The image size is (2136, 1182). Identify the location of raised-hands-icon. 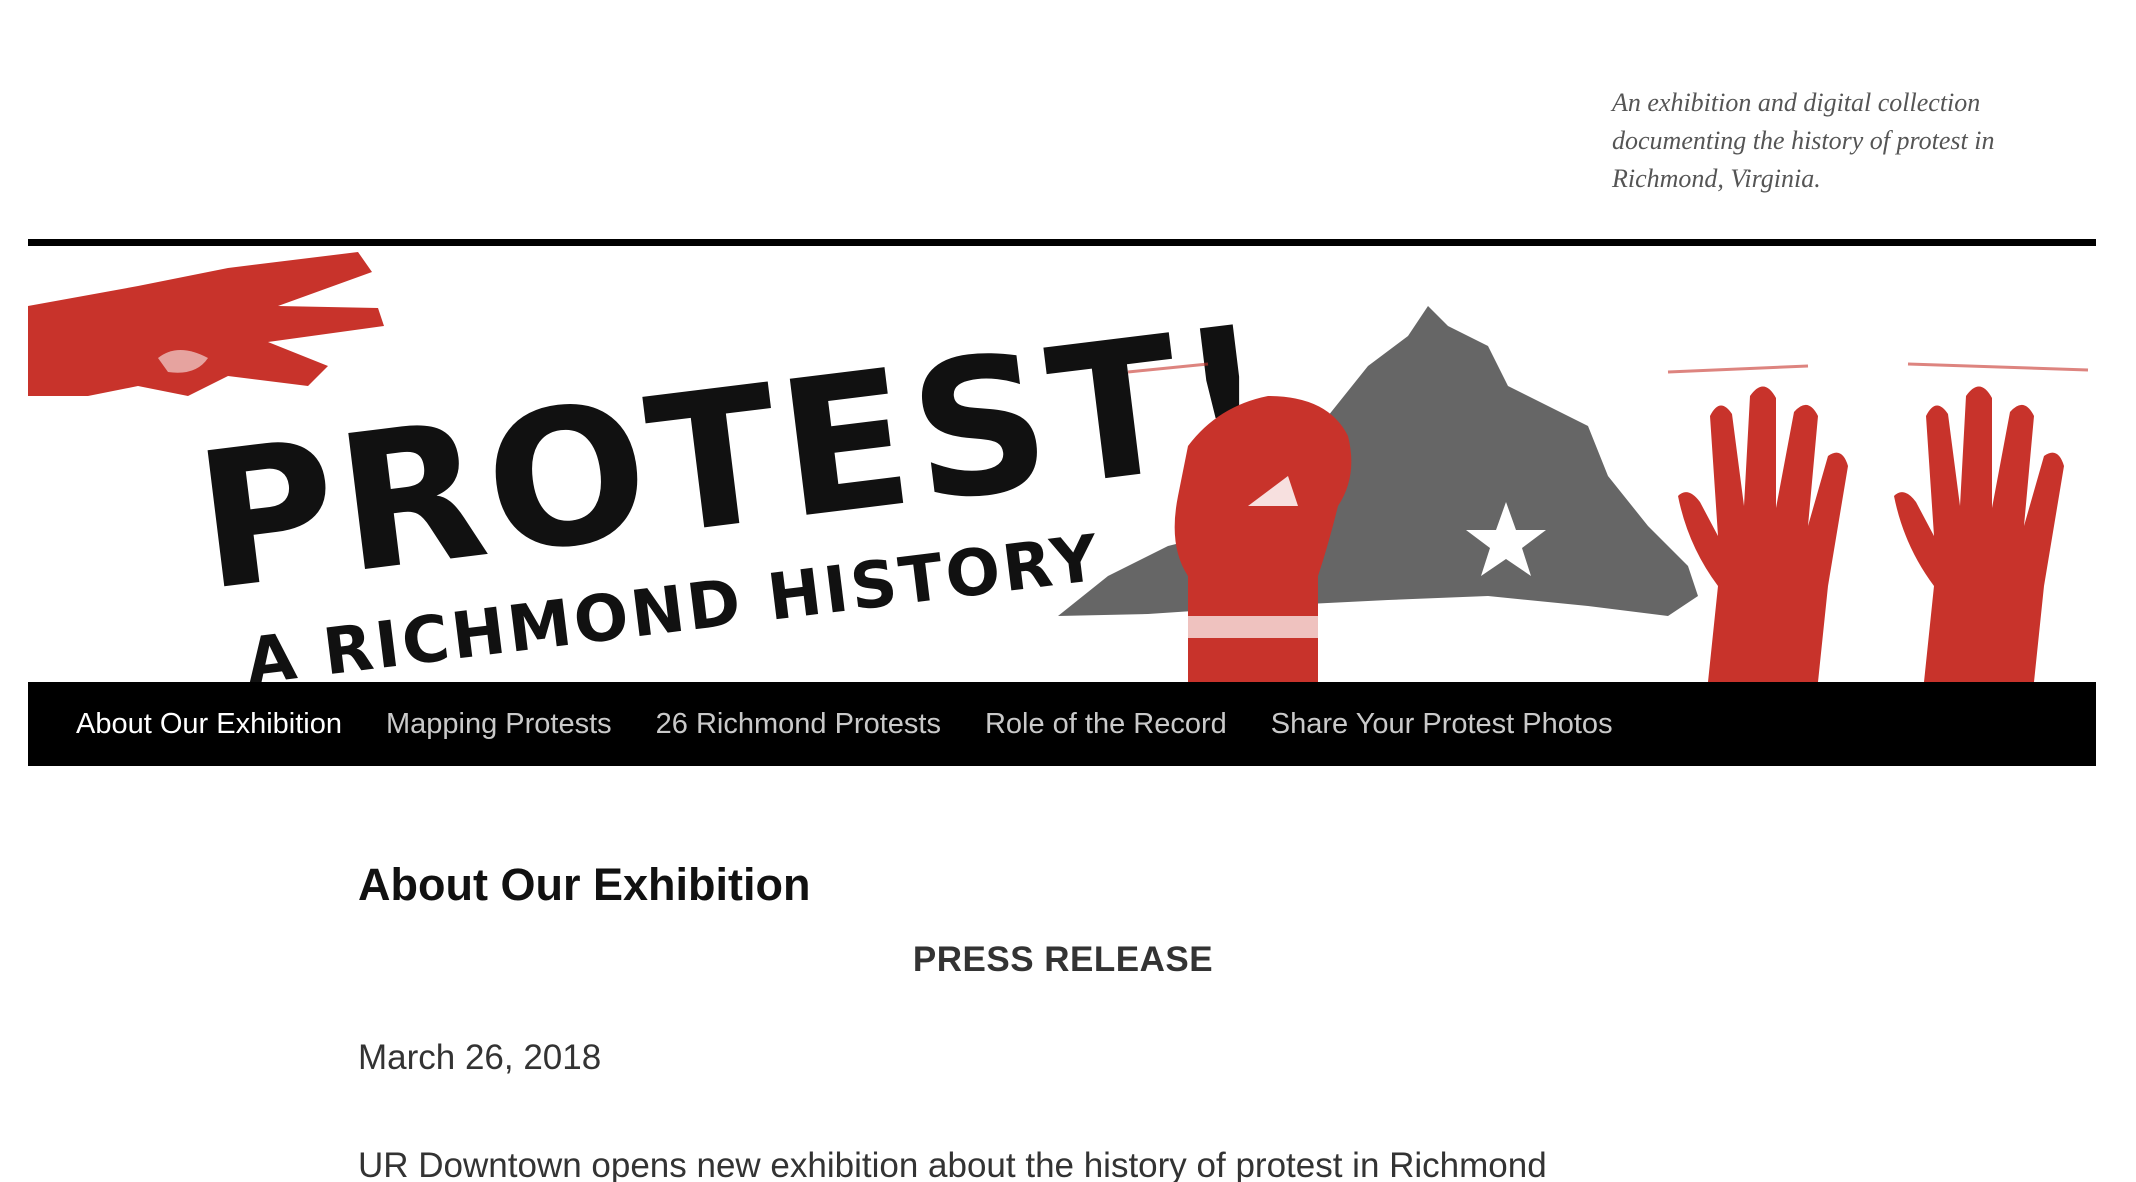
(1871, 534).